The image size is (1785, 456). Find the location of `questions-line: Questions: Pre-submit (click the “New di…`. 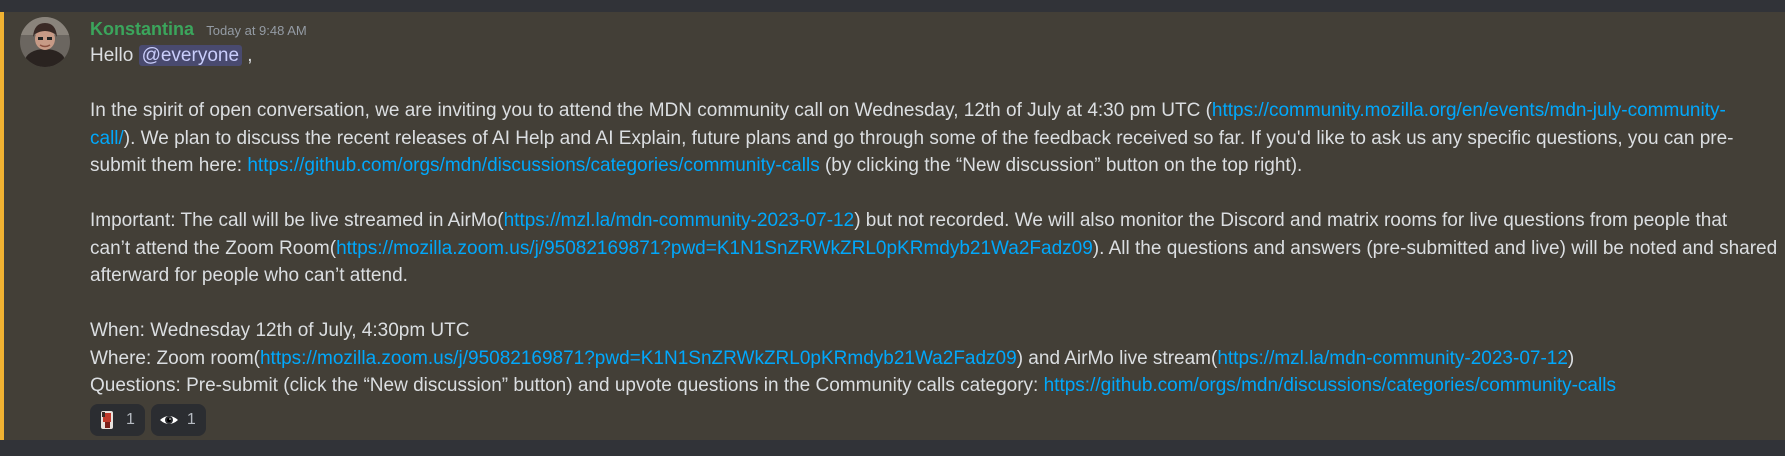

questions-line: Questions: Pre-submit (click the “New di… is located at coordinates (935, 386).